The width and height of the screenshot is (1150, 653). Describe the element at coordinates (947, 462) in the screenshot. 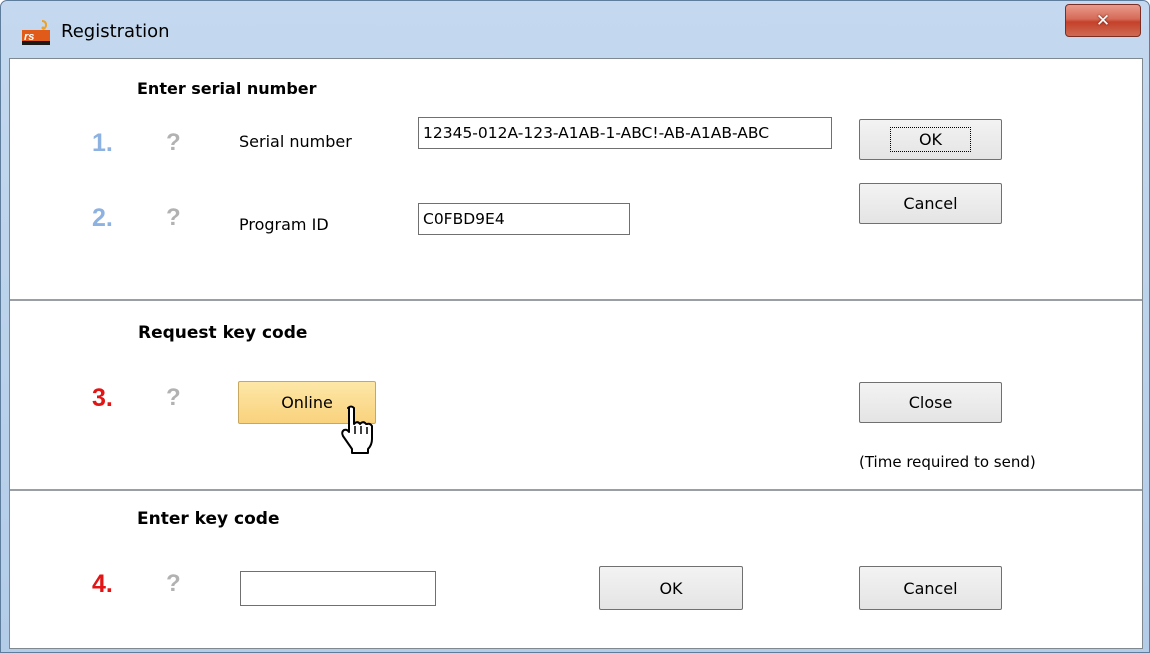

I see `send-time-note: (Time required to send)` at that location.